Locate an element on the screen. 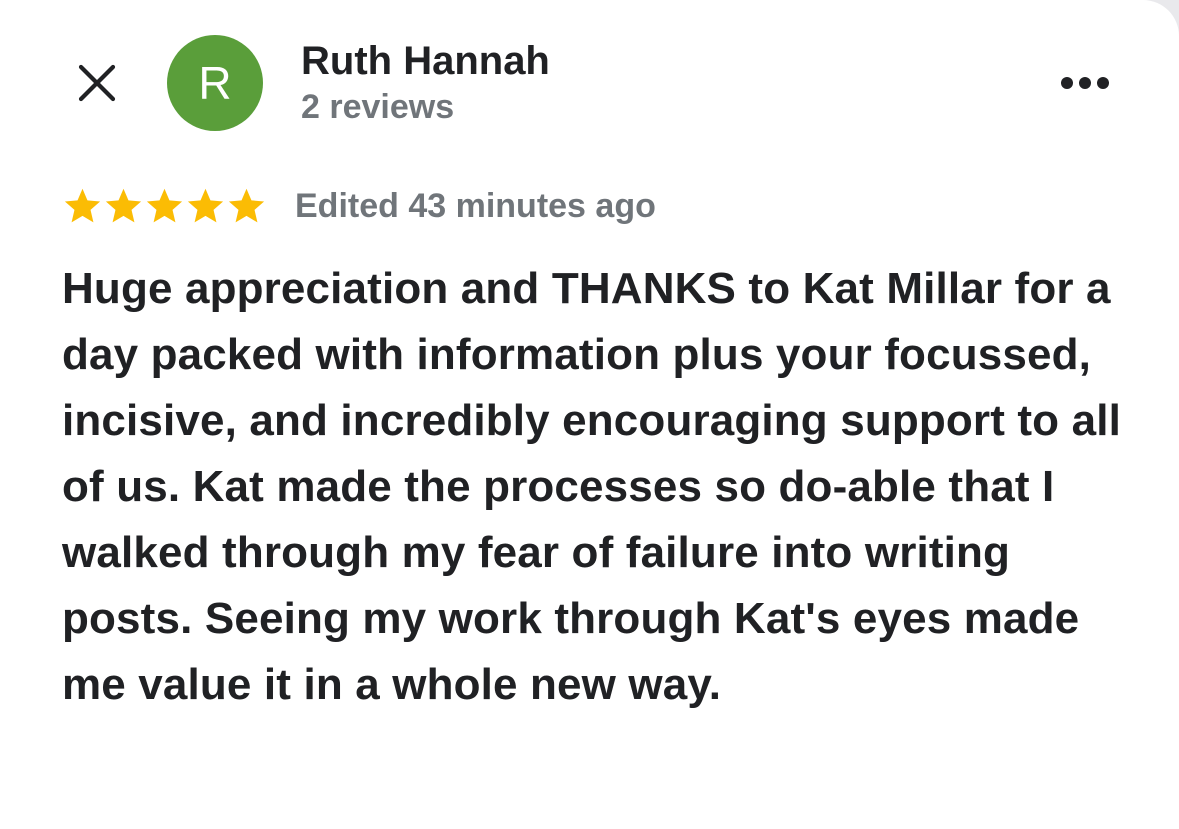 This screenshot has width=1179, height=829. avatar: R is located at coordinates (215, 83).